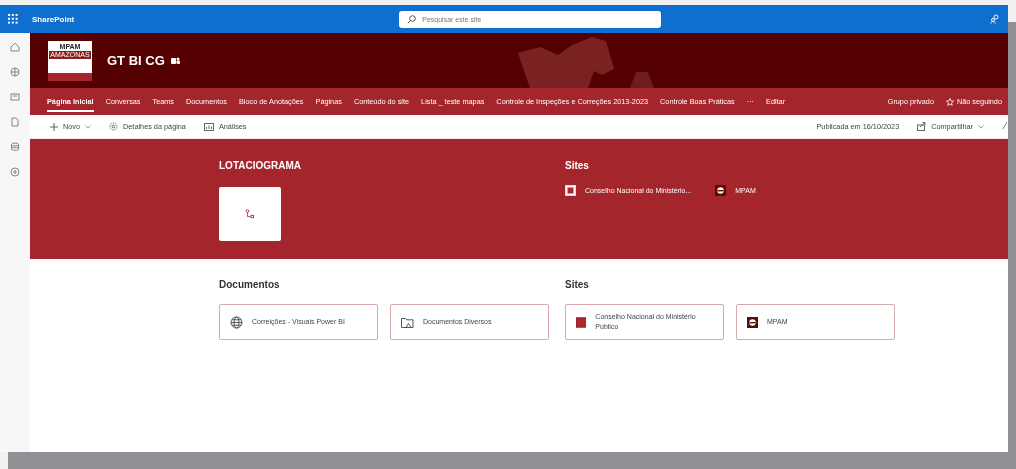 This screenshot has width=1016, height=469. Describe the element at coordinates (949, 101) in the screenshot. I see `star-icon` at that location.